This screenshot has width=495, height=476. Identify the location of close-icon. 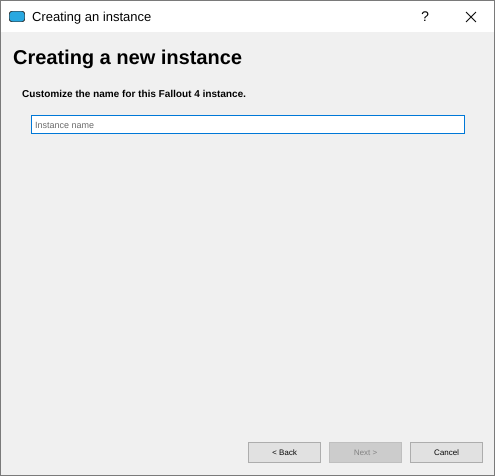
(471, 16).